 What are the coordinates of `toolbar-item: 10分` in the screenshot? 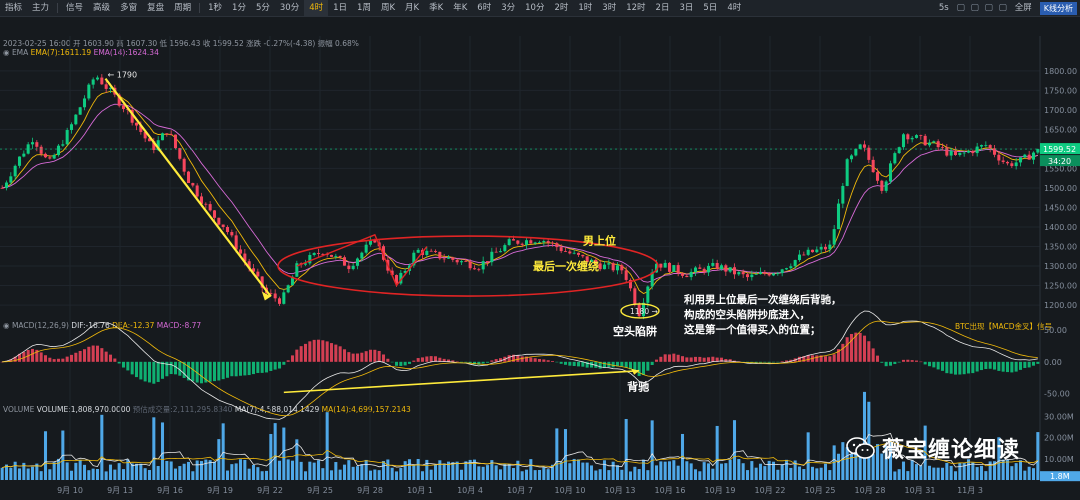 It's located at (534, 8).